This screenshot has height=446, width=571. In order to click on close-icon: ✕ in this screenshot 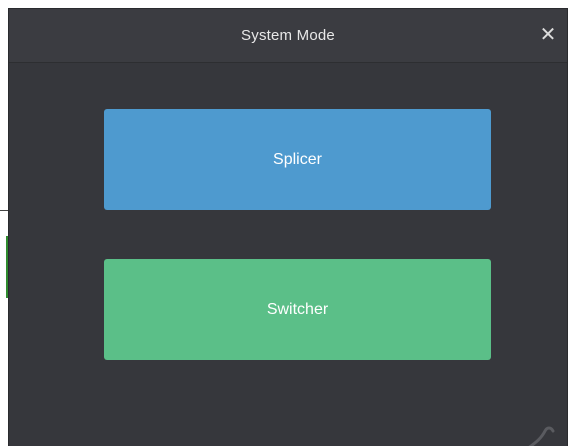, I will do `click(548, 35)`.